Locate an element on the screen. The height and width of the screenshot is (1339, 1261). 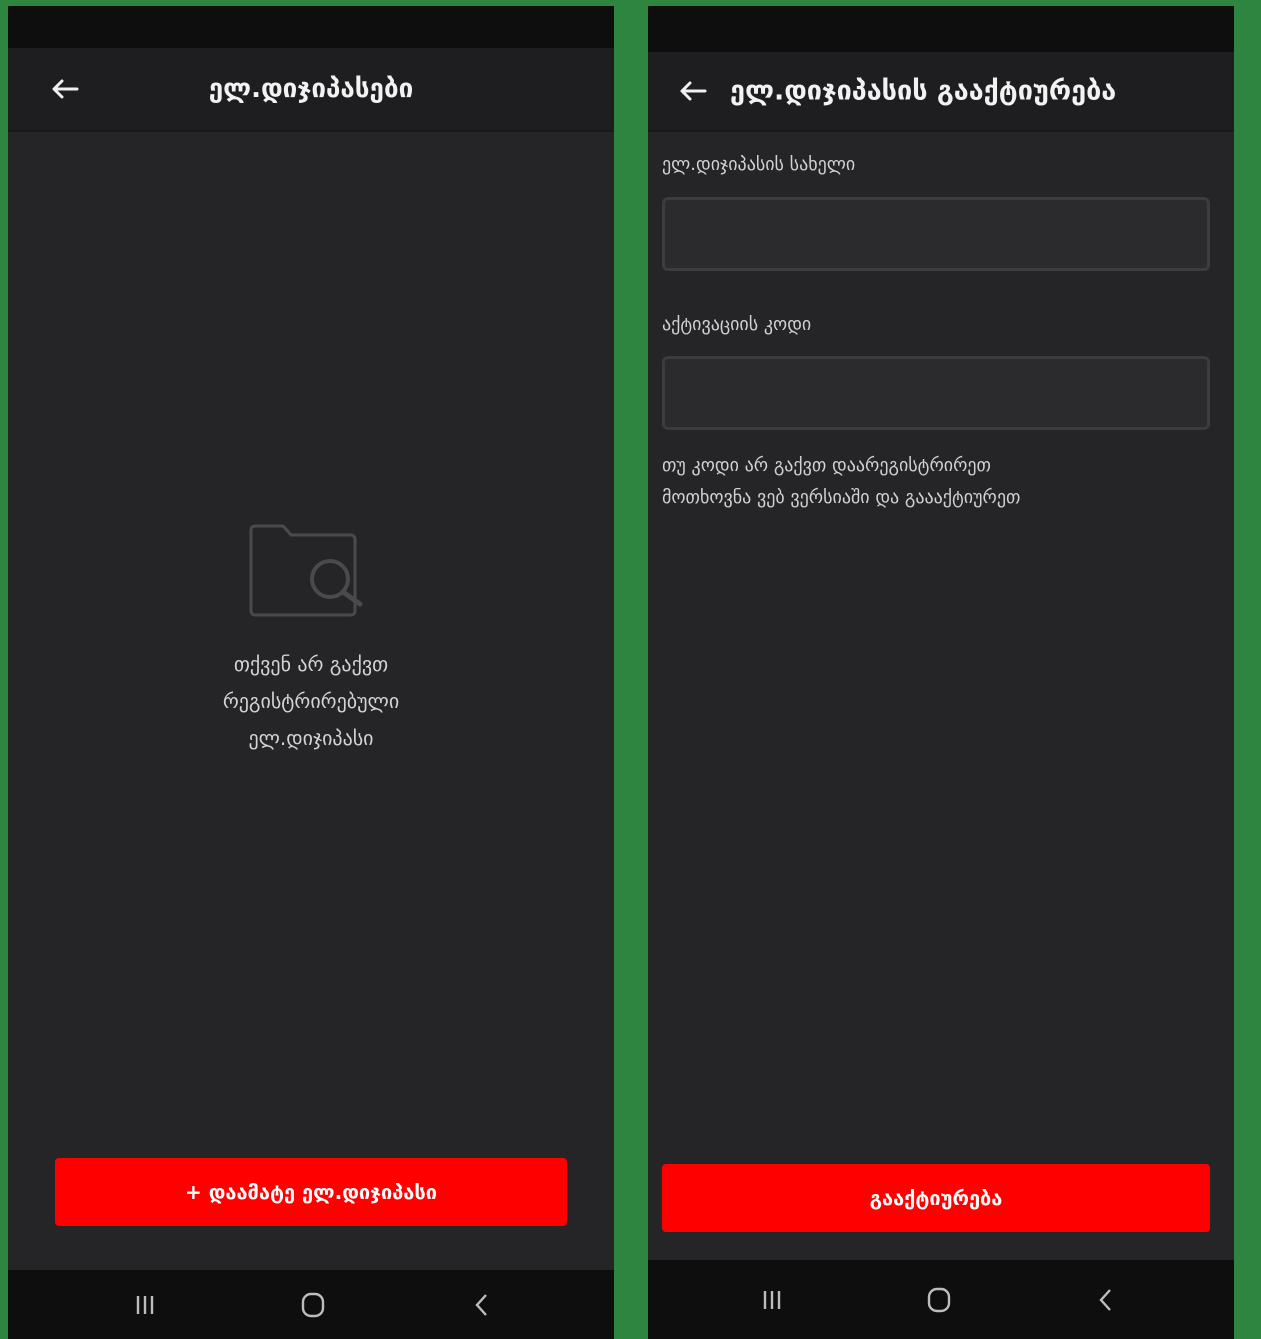
activate-button: გააქტიურება is located at coordinates (936, 1198).